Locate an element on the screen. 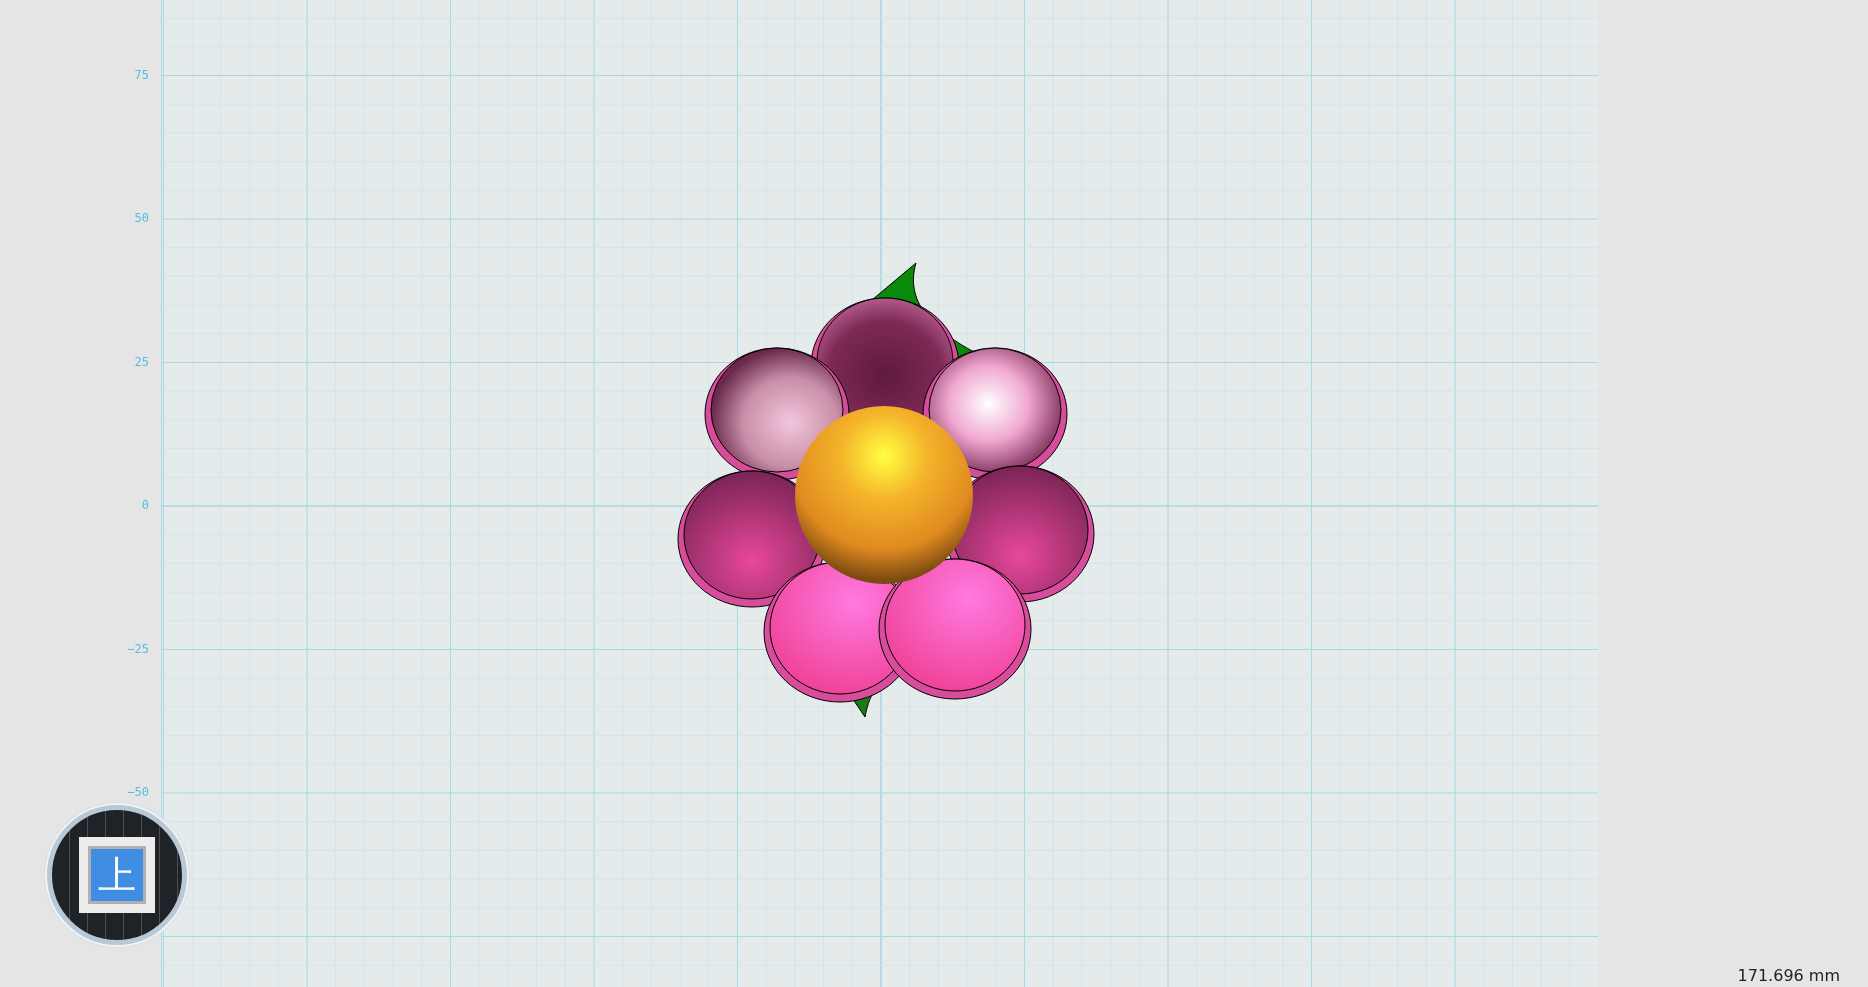 This screenshot has width=1868, height=987. axis-label: 50 is located at coordinates (141, 218).